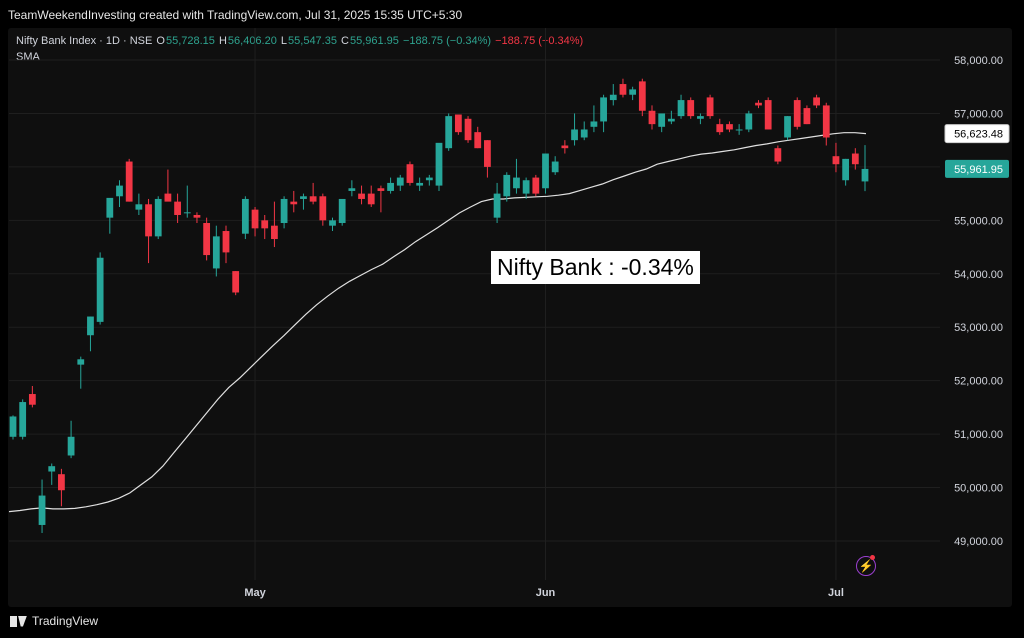 This screenshot has height=638, width=1024. I want to click on y-tick-label: 54,000.00, so click(978, 275).